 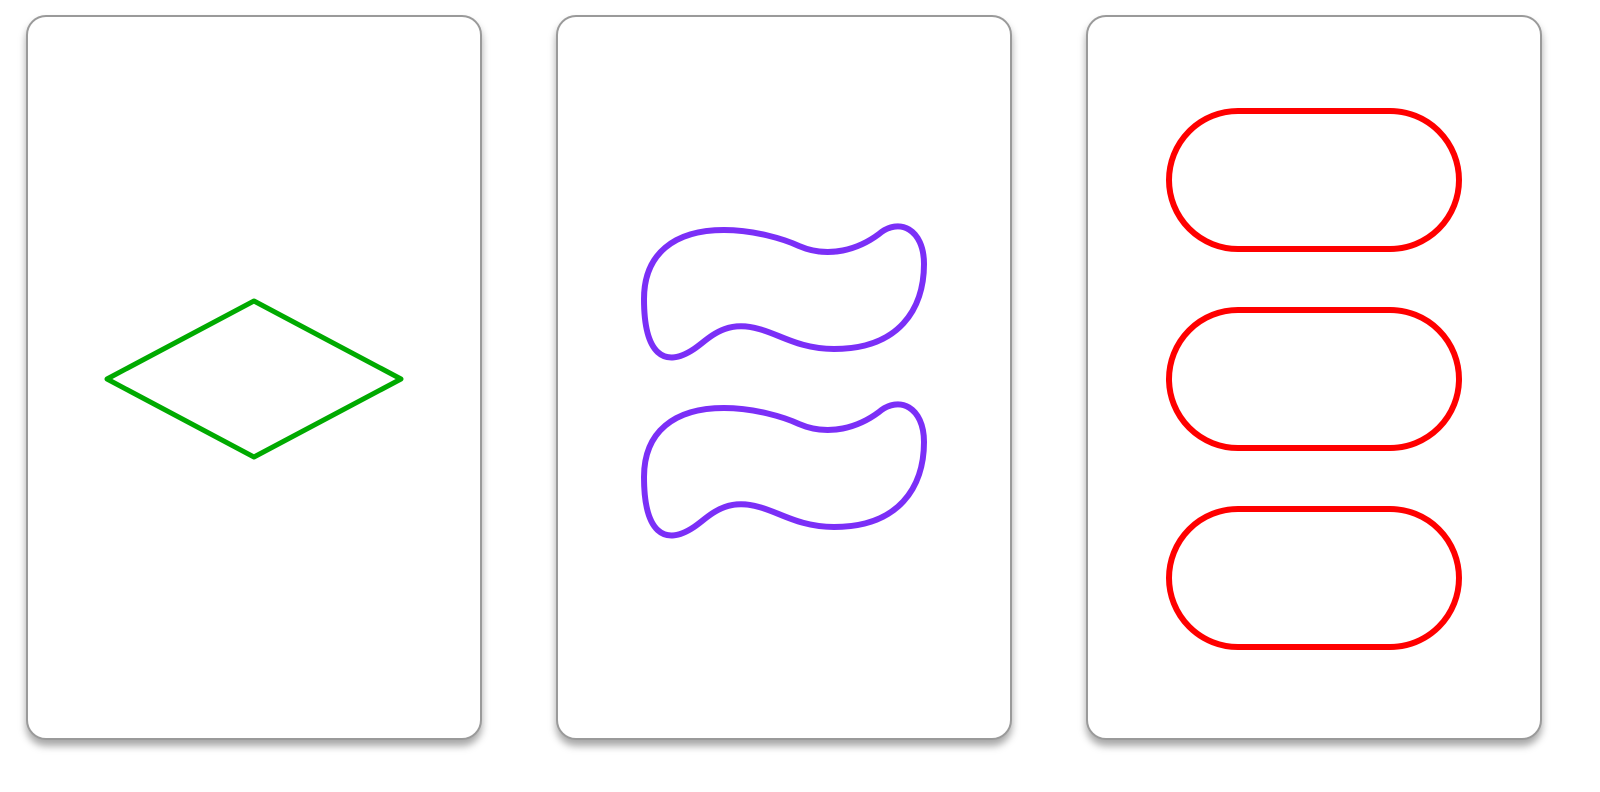 I want to click on diamond-symbol, so click(x=254, y=379).